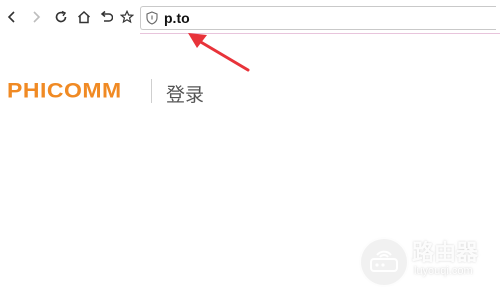 This screenshot has height=300, width=500. Describe the element at coordinates (64, 90) in the screenshot. I see `phicomm-logo: PHICOMM` at that location.